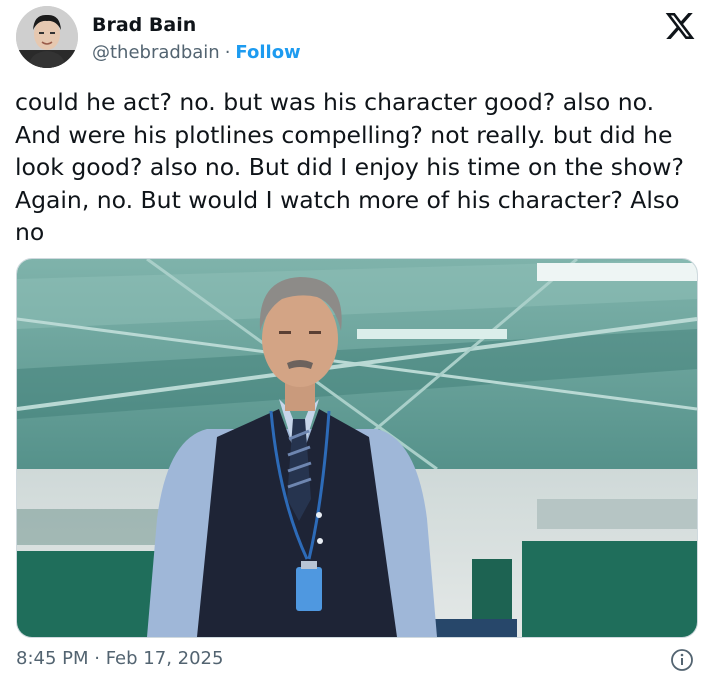 The height and width of the screenshot is (684, 710). Describe the element at coordinates (156, 52) in the screenshot. I see `author-handle: @thebradbain` at that location.